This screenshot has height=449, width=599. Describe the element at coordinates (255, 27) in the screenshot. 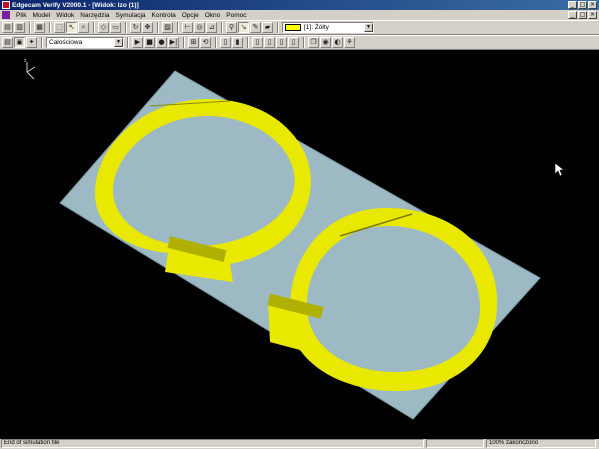

I see `pencil-icon: ✎` at that location.